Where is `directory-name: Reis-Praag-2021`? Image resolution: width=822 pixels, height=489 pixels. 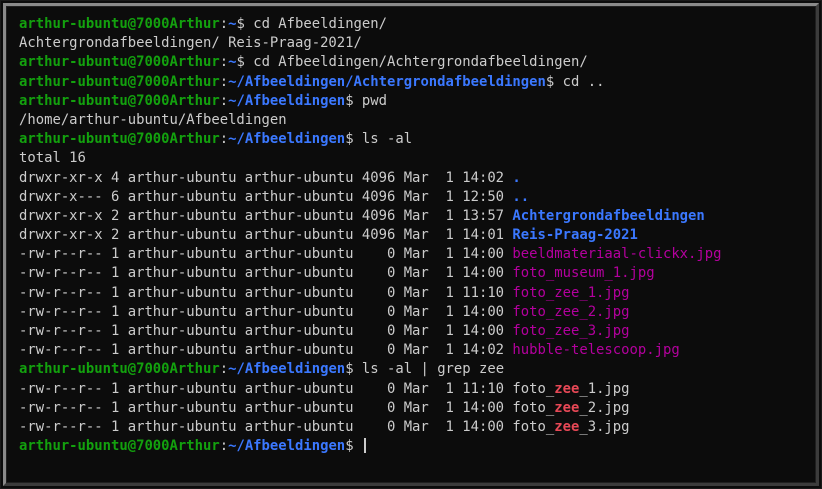 directory-name: Reis-Praag-2021 is located at coordinates (575, 235).